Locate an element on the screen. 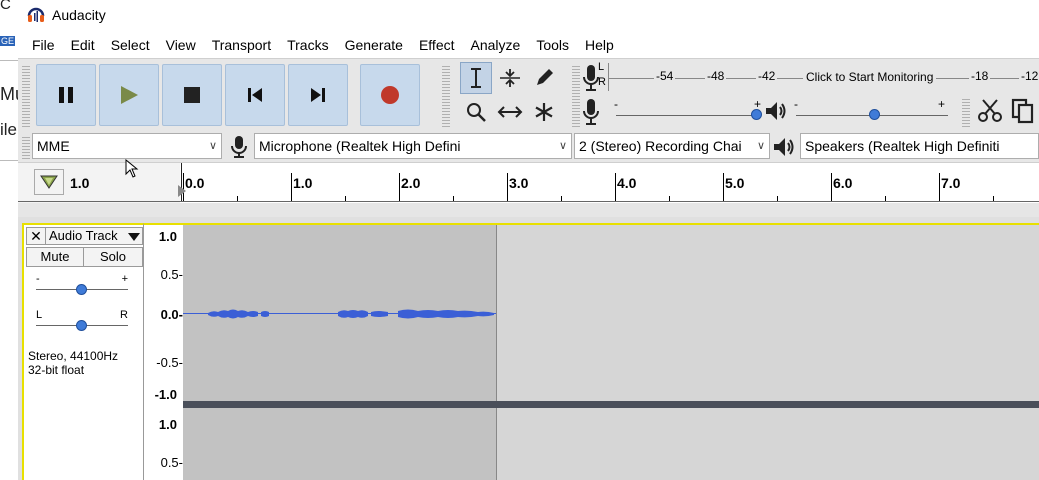  mute-label: Mute is located at coordinates (55, 256).